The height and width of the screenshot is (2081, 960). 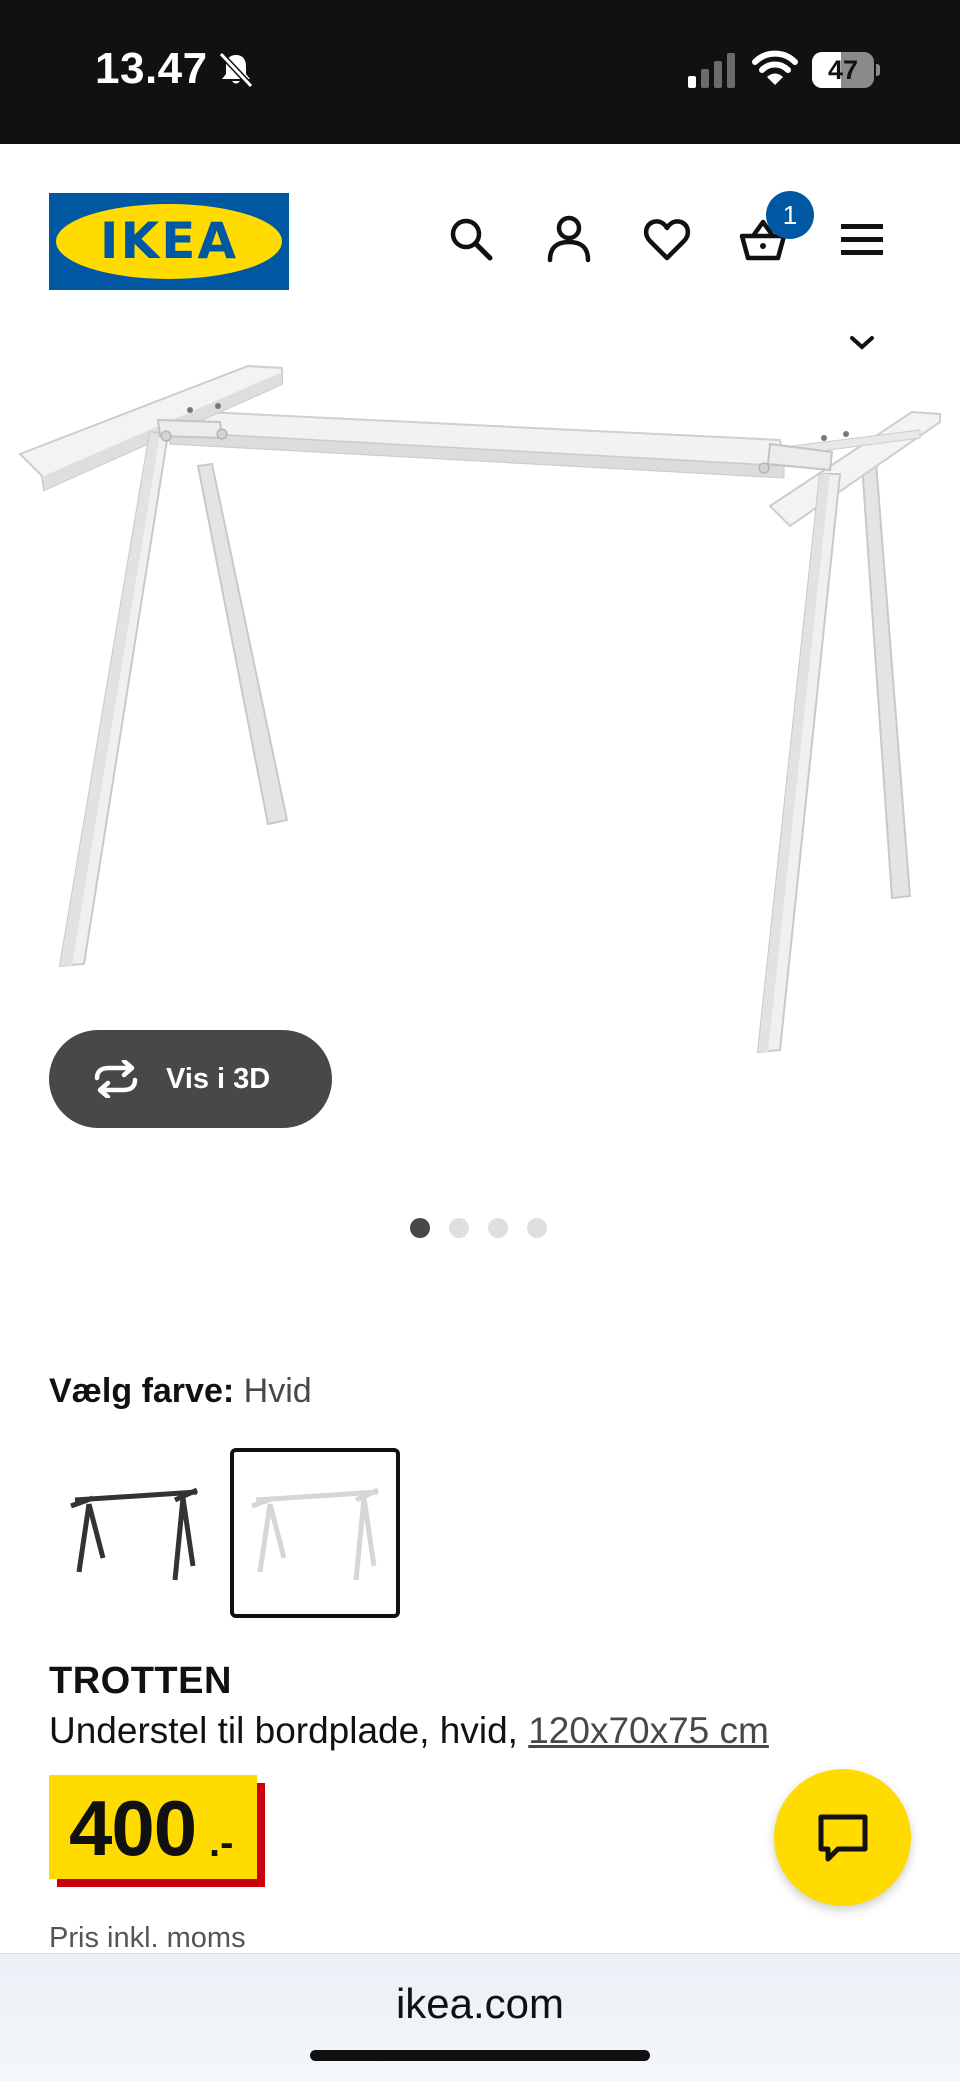 I want to click on product-description-text: Understel til bordplade, hvid,, so click(x=289, y=1730).